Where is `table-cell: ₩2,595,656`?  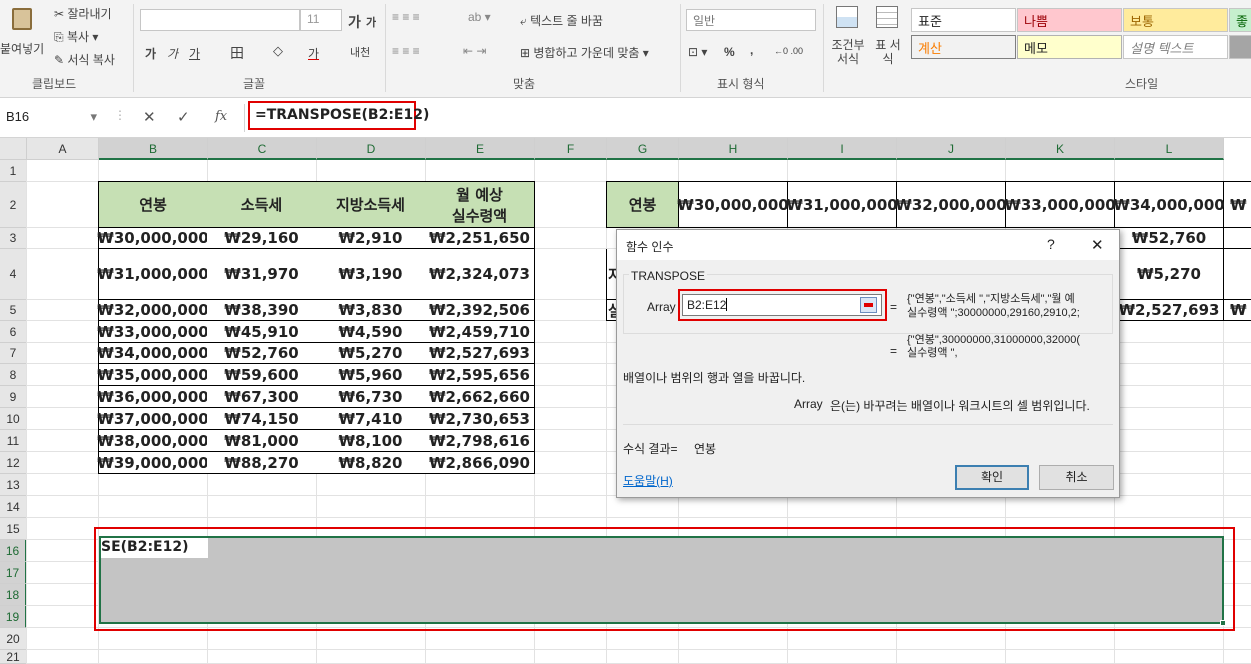 table-cell: ₩2,595,656 is located at coordinates (480, 375).